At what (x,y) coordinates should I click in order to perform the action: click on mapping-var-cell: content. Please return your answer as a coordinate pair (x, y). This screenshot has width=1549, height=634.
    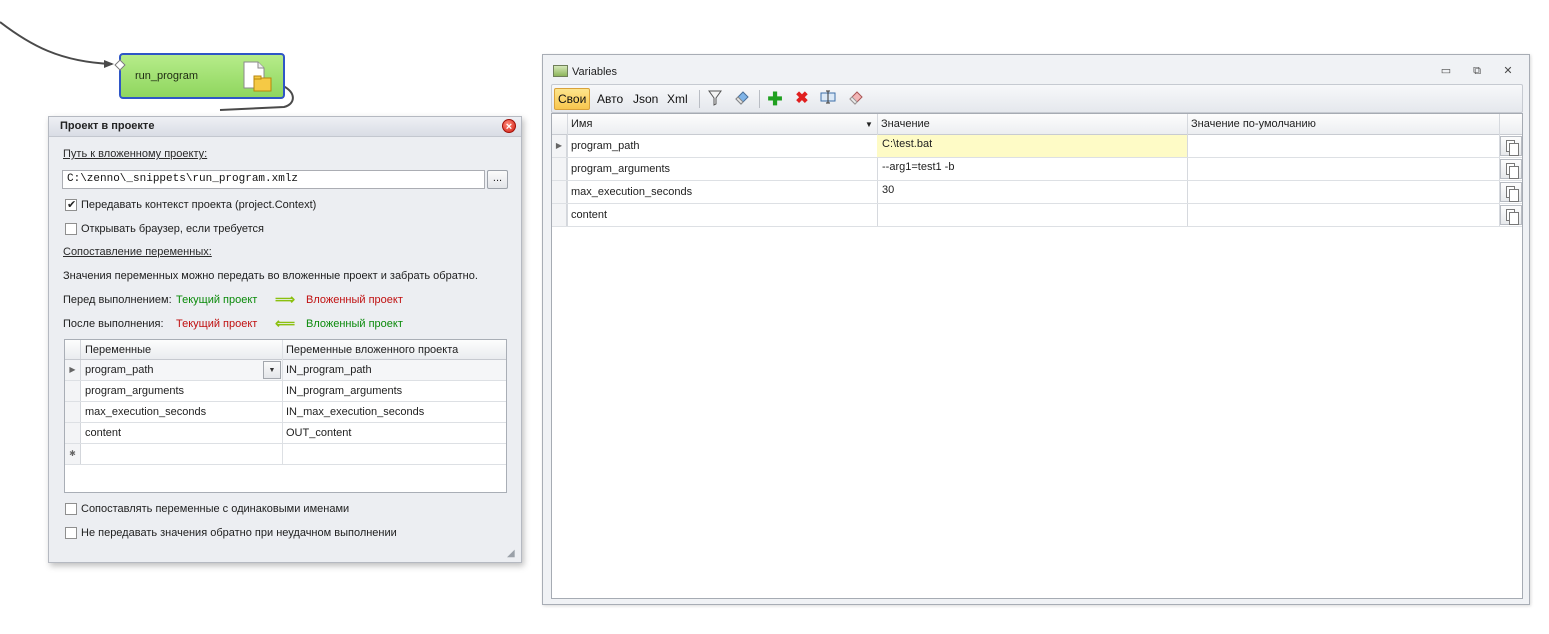
    Looking at the image, I should click on (103, 433).